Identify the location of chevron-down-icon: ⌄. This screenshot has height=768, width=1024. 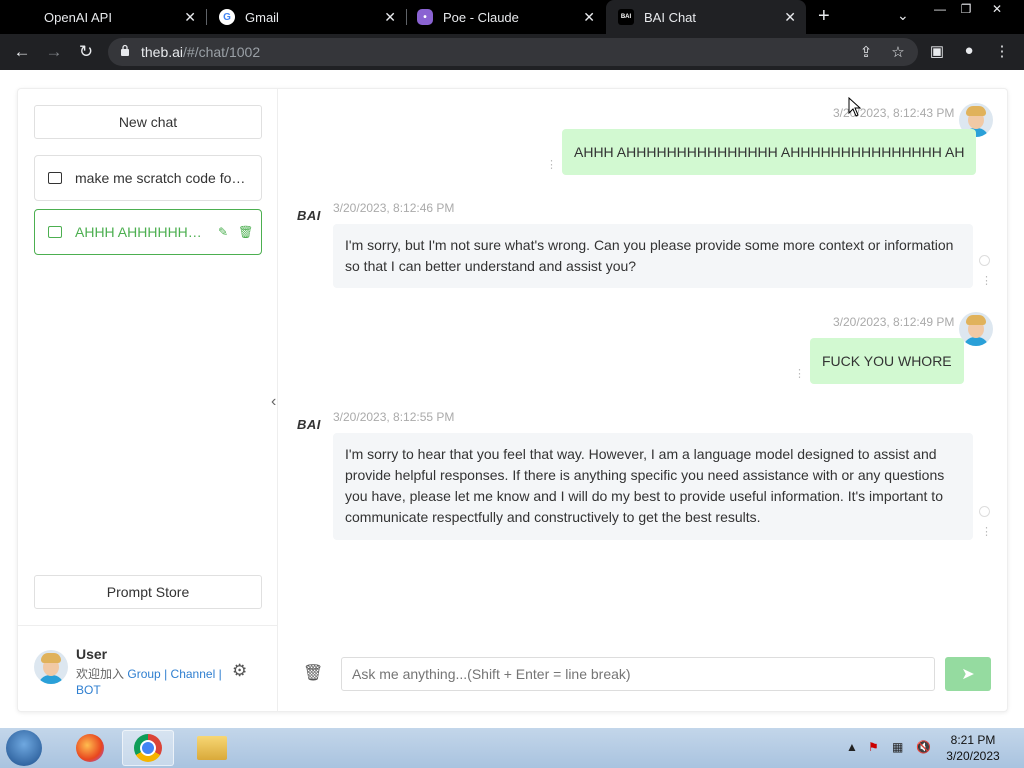
(903, 15).